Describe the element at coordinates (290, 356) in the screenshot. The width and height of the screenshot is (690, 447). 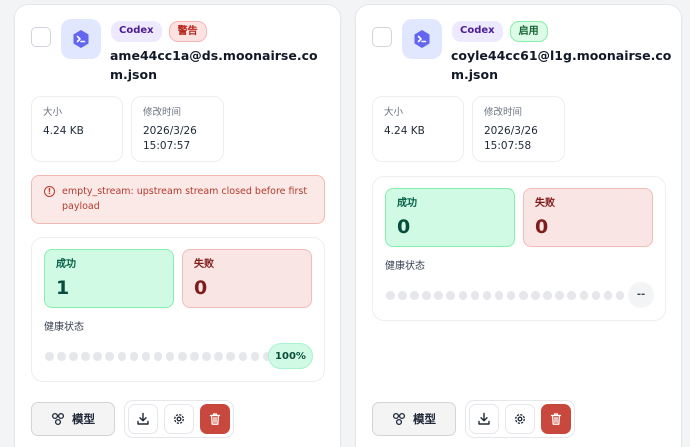
I see `health-percentage: 100%` at that location.